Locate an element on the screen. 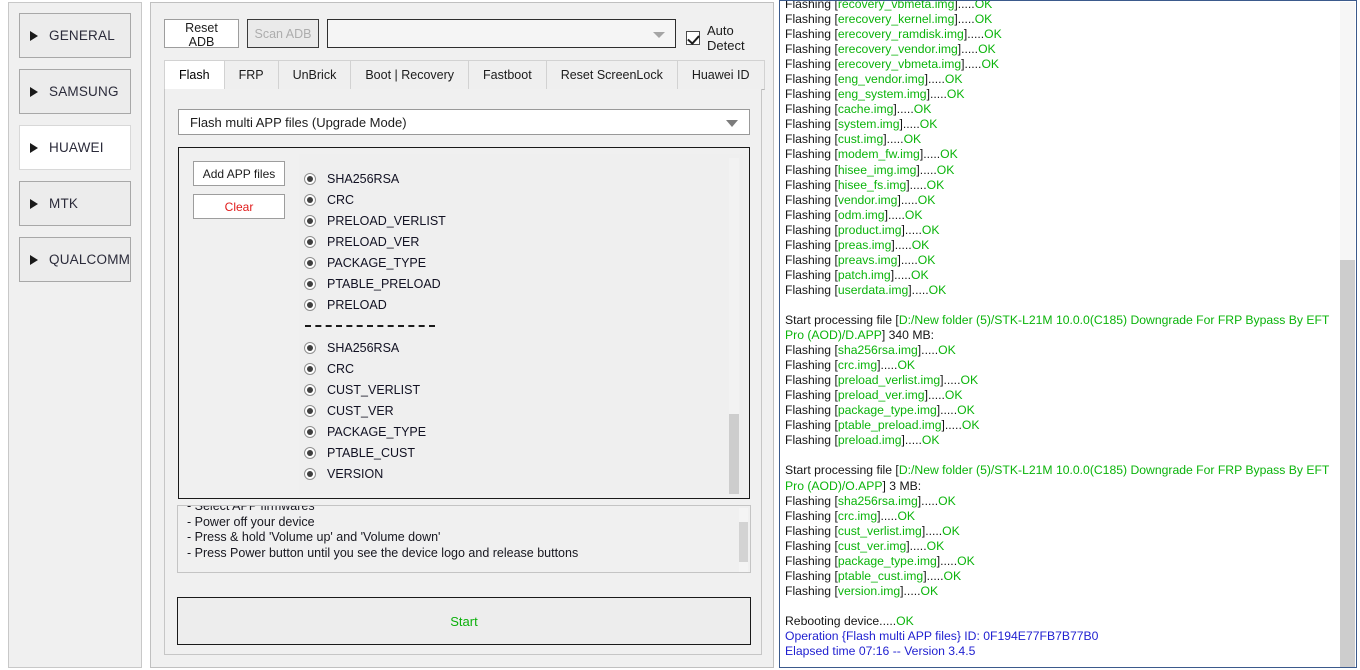 Image resolution: width=1360 pixels, height=670 pixels. partition-list-scrollbar is located at coordinates (734, 326).